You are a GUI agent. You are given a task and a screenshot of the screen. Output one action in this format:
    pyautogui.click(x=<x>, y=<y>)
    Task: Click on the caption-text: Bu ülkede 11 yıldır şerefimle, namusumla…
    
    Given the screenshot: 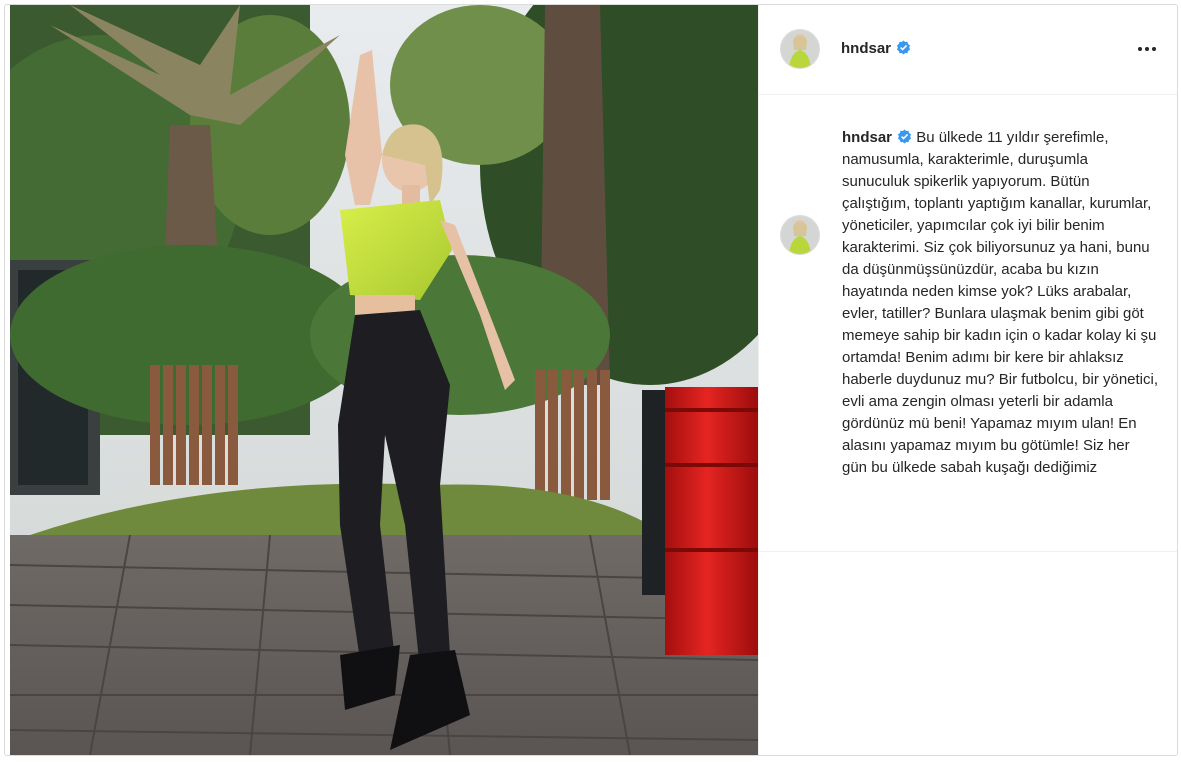 What is the action you would take?
    pyautogui.click(x=1000, y=302)
    